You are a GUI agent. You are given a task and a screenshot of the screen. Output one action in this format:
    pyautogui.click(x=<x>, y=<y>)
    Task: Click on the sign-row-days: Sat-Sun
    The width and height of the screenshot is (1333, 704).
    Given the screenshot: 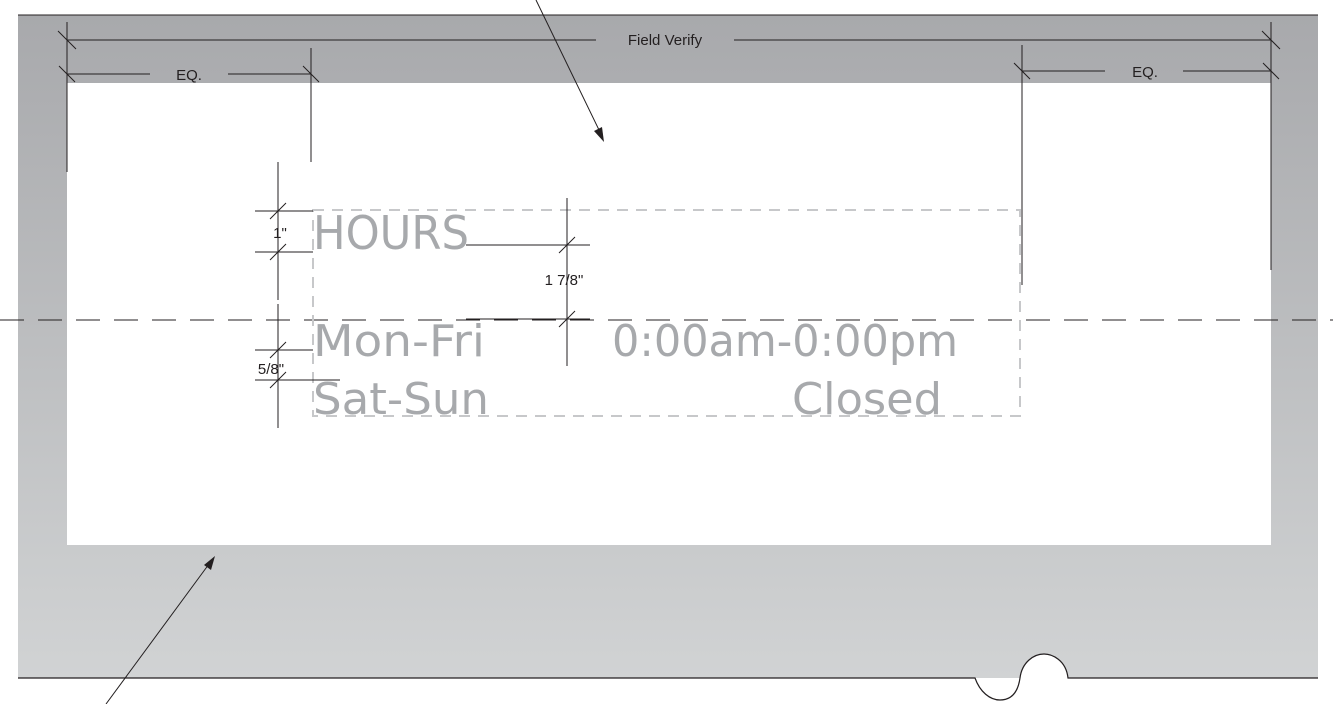 What is the action you would take?
    pyautogui.click(x=401, y=399)
    